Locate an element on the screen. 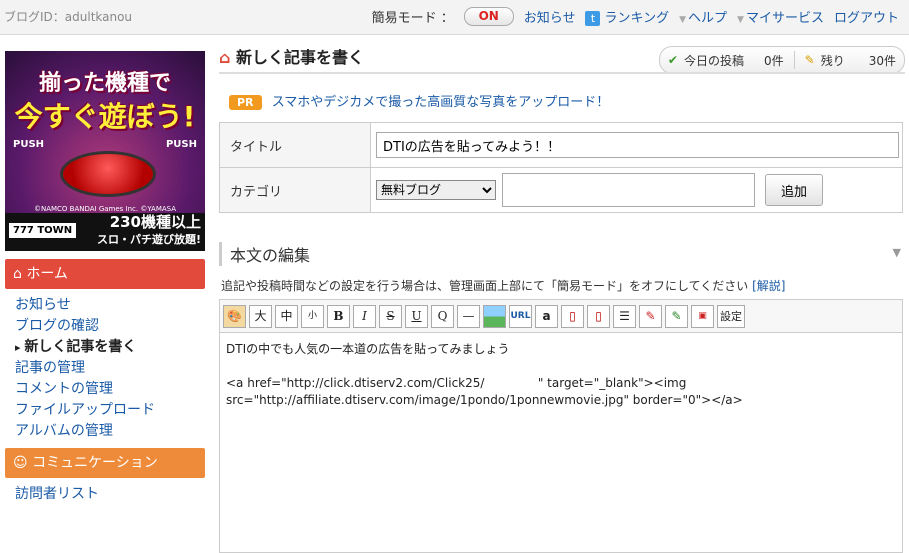  edit-check-icon: ✎ is located at coordinates (676, 316).